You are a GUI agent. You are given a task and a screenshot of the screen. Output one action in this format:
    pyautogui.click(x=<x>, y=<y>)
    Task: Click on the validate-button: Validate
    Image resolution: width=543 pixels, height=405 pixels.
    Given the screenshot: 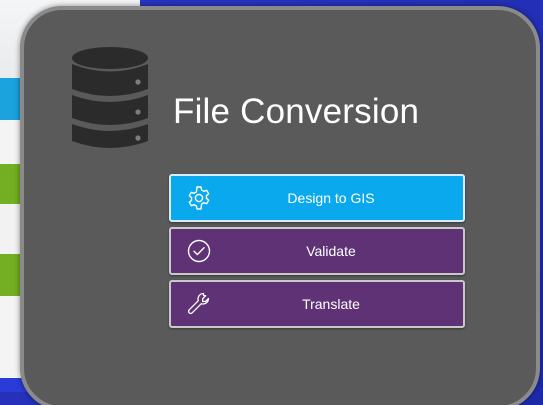 What is the action you would take?
    pyautogui.click(x=317, y=251)
    